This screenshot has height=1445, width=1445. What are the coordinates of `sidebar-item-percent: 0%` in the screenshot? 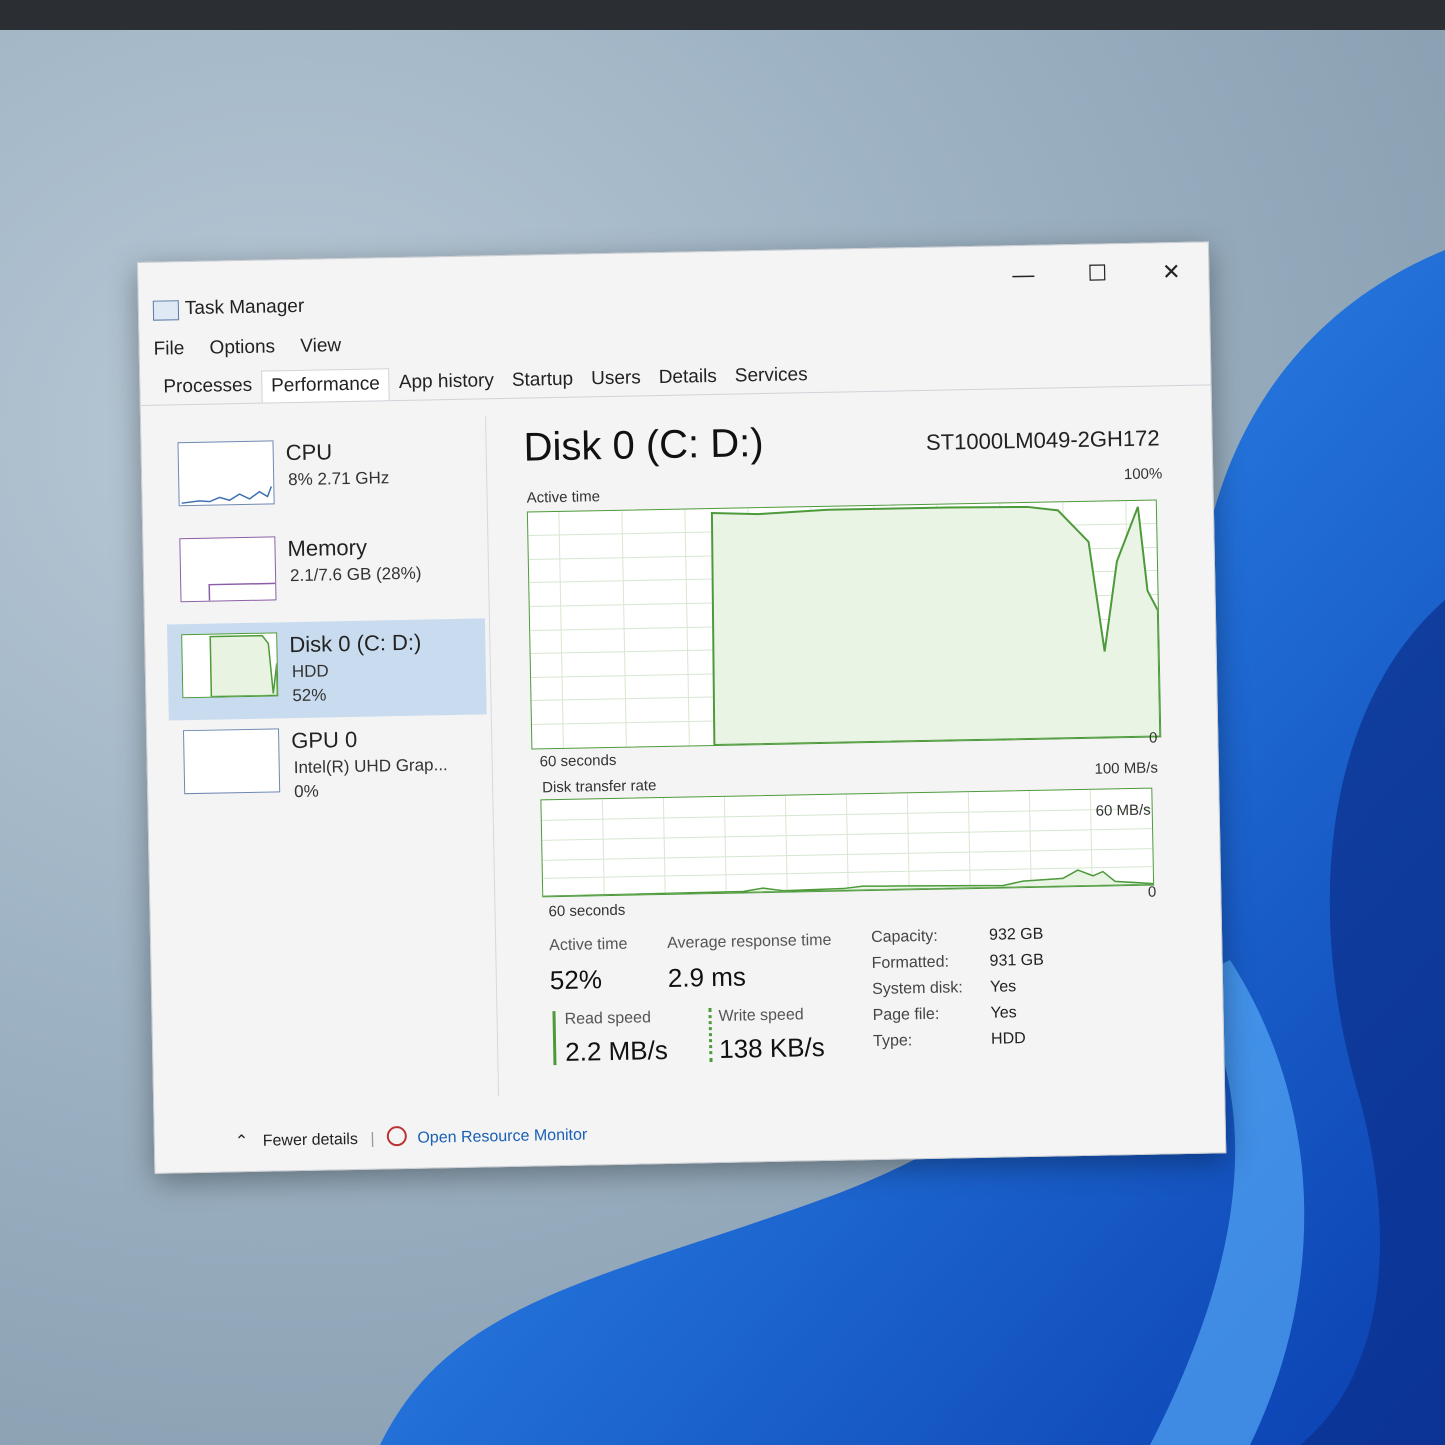 It's located at (306, 791).